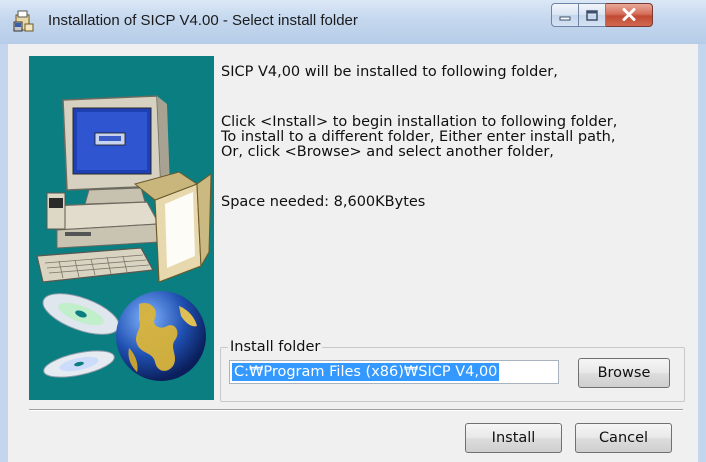 This screenshot has height=462, width=706. Describe the element at coordinates (4, 253) in the screenshot. I see `window-frame-left` at that location.